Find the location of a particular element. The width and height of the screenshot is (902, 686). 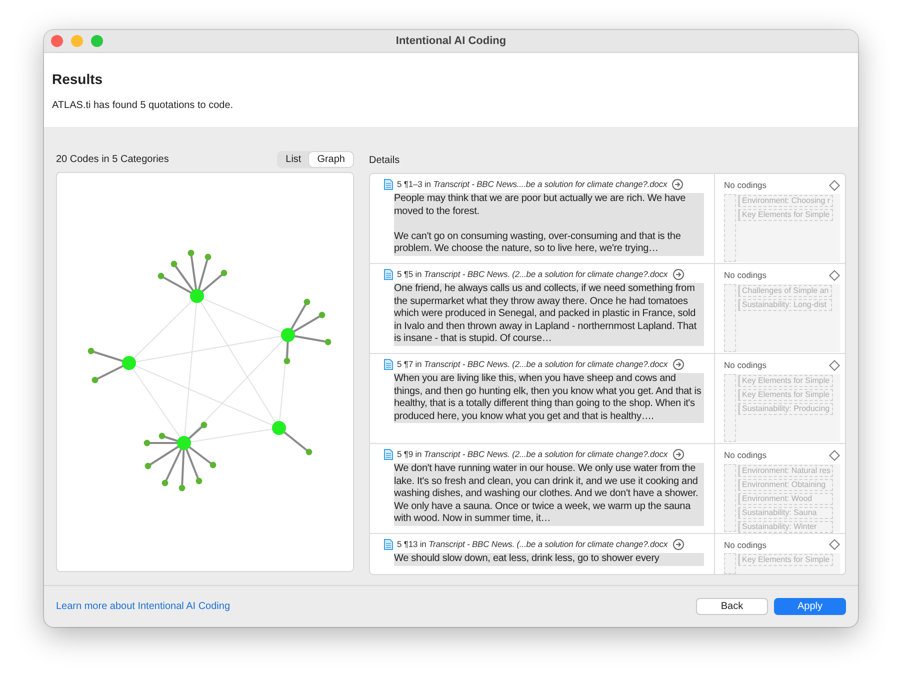

quotation-reference: 5 ¶7 in Transcript - BBC News. (2...be a solution for climate change?.docx is located at coordinates (532, 364).